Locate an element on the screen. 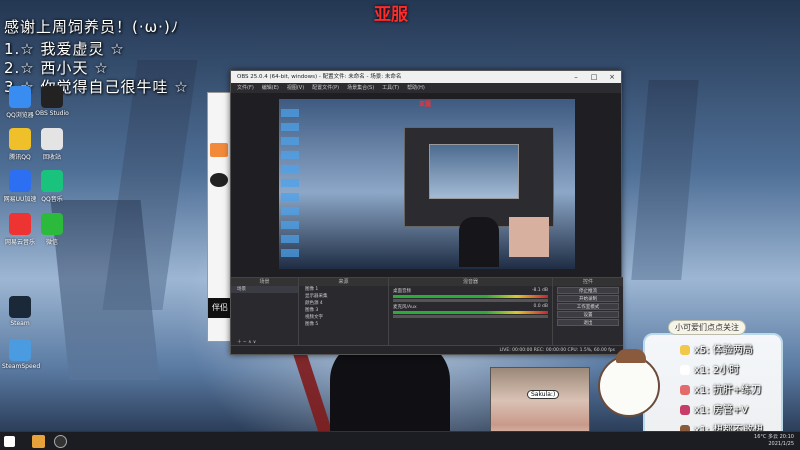 The height and width of the screenshot is (450, 800). taskbar: 16°C 多云 20:10 2021/1/25 is located at coordinates (400, 440).